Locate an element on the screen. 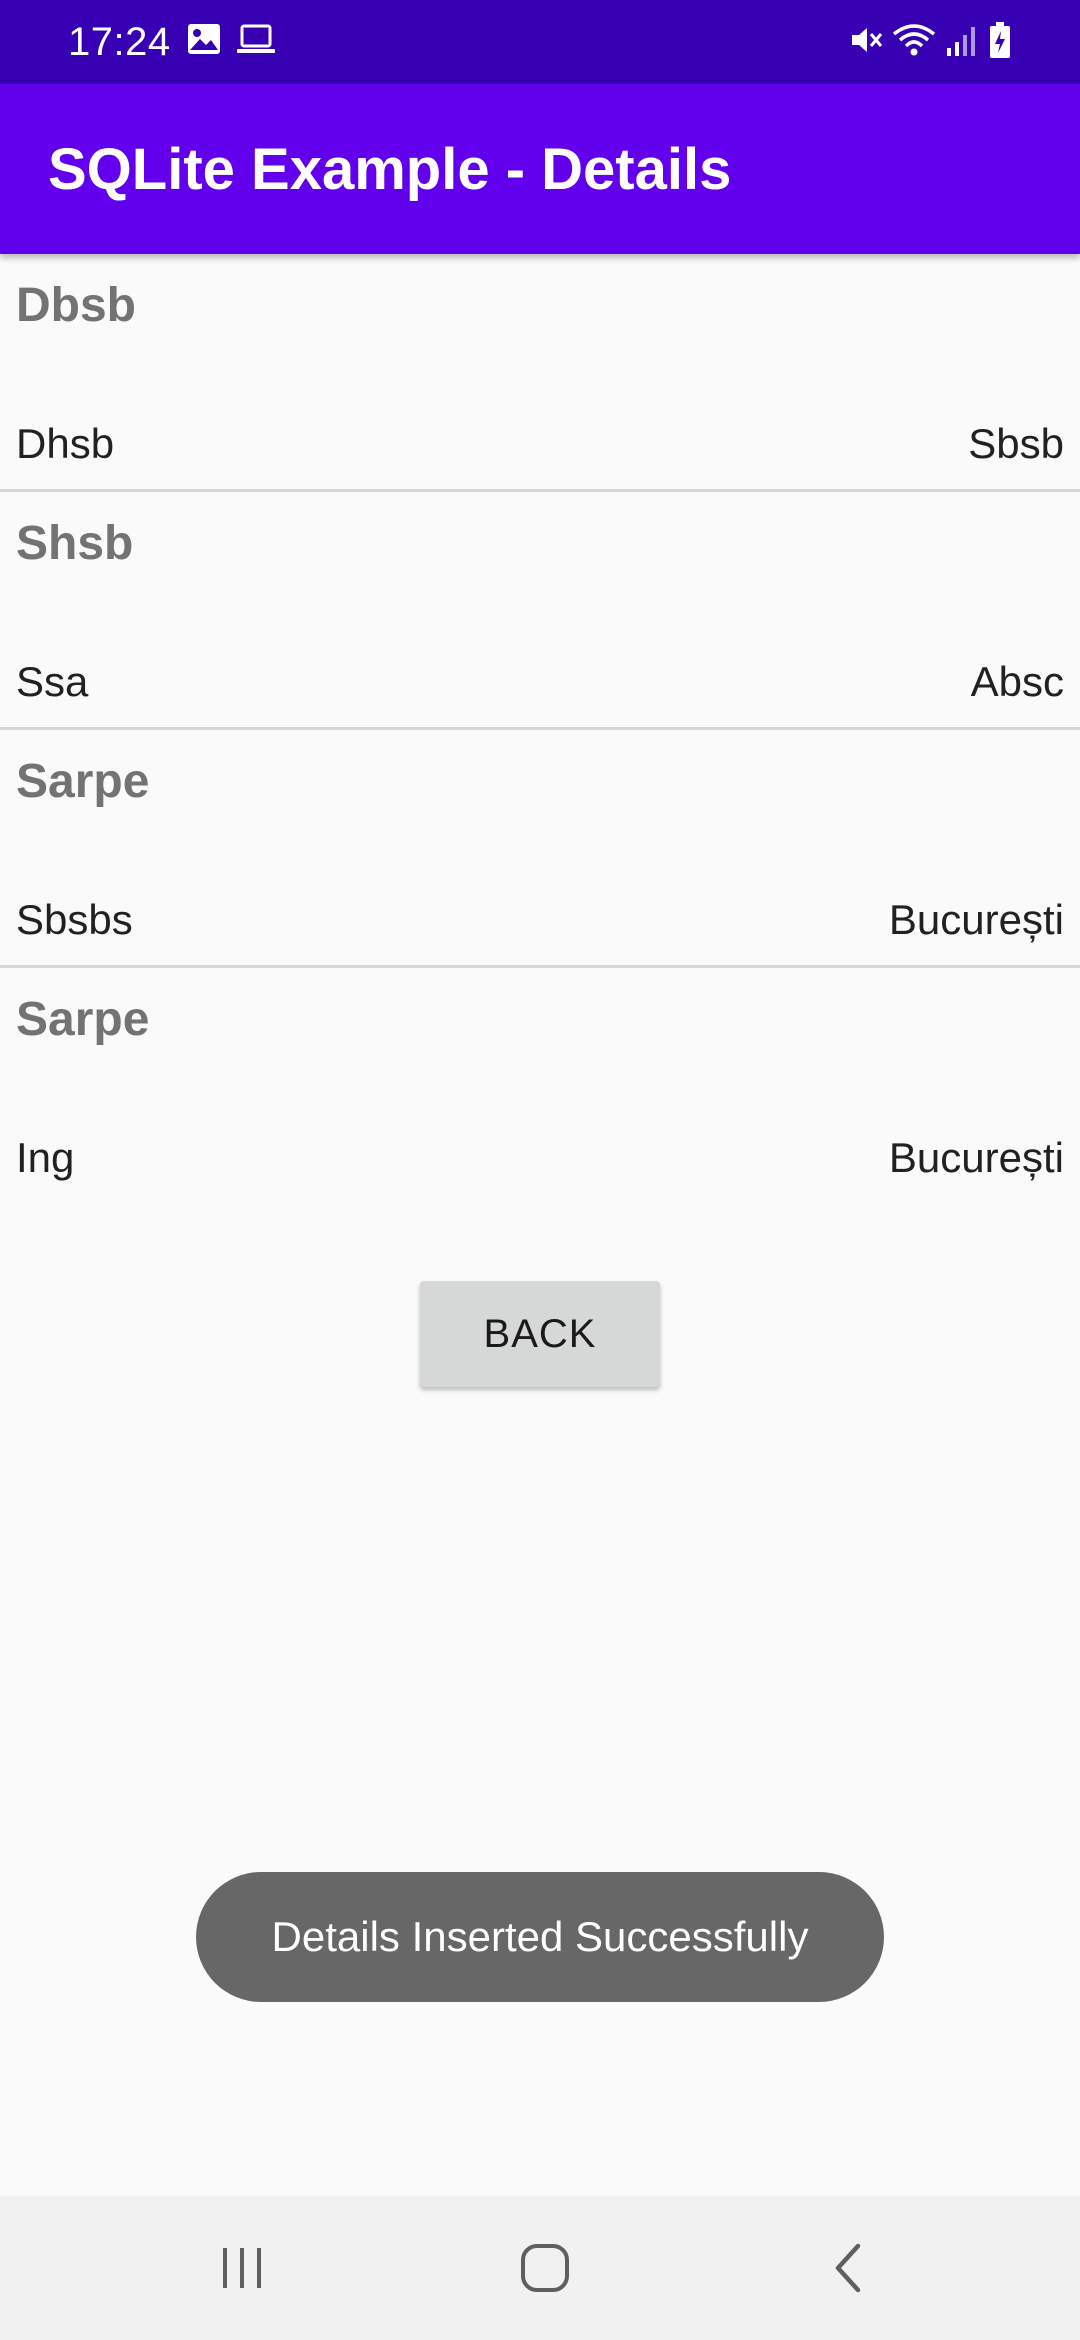 The width and height of the screenshot is (1080, 2340). image-icon is located at coordinates (204, 39).